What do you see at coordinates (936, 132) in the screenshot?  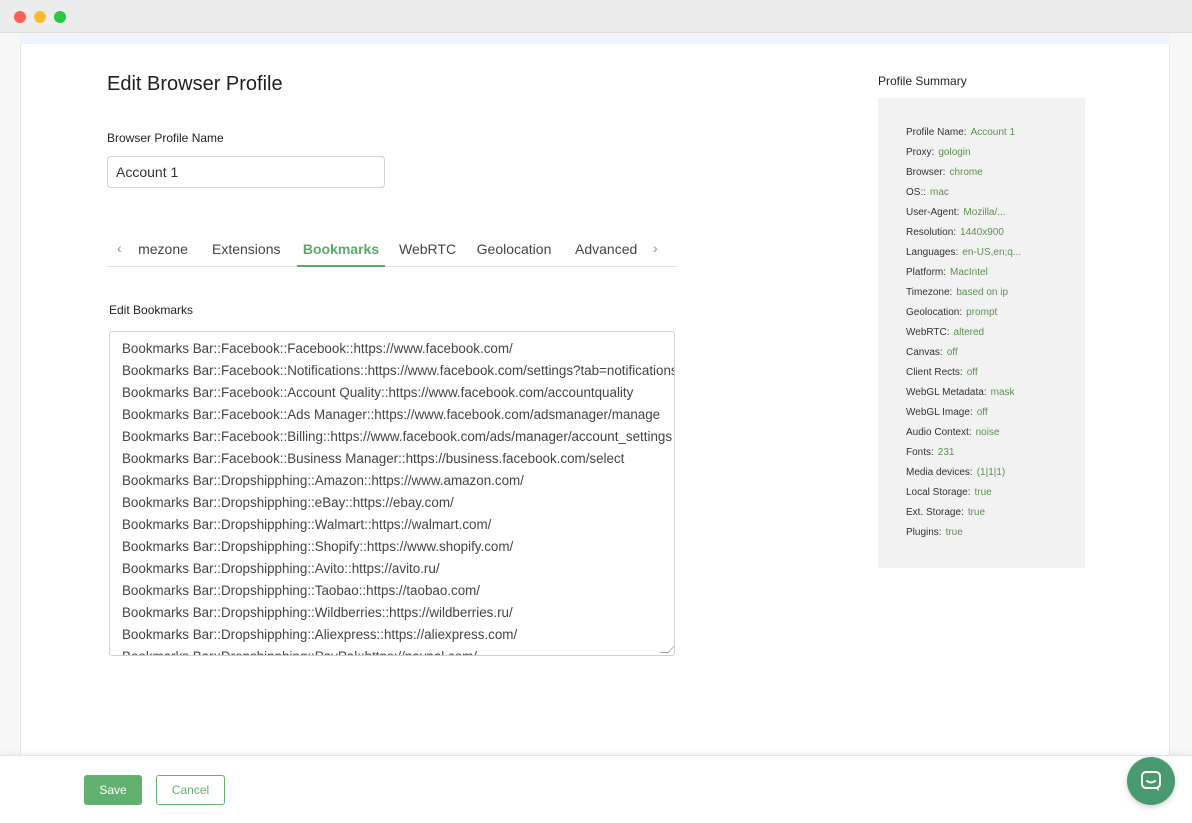 I see `summary-key: Profile Name:` at bounding box center [936, 132].